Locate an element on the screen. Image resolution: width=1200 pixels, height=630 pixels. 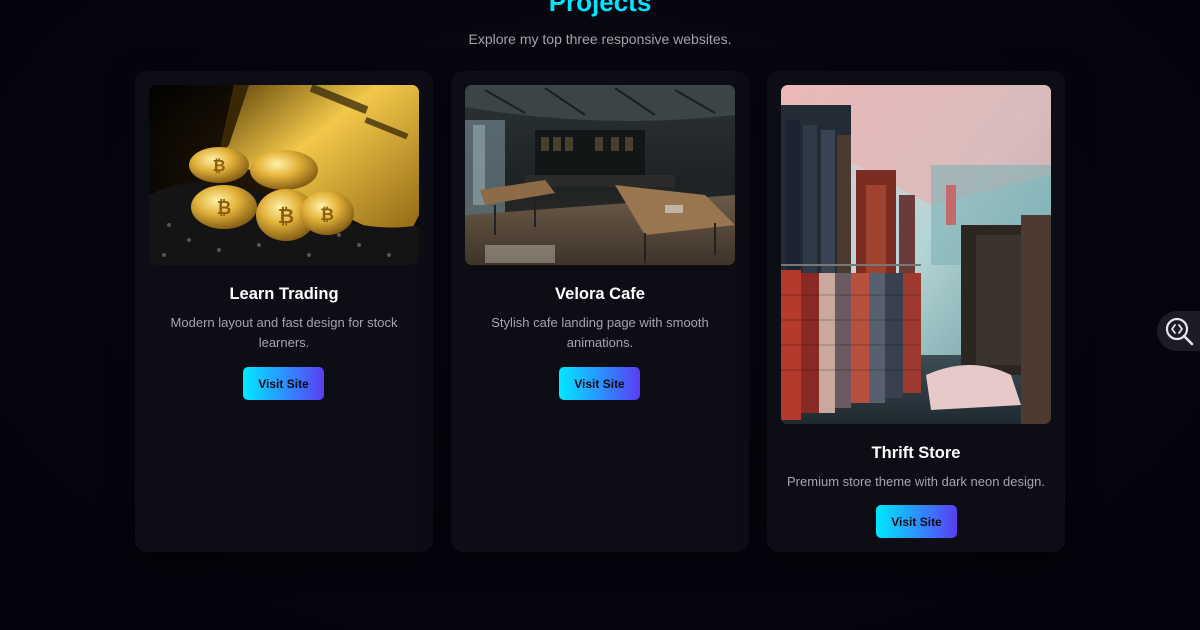
code-inspector-toggle is located at coordinates (1178, 331).